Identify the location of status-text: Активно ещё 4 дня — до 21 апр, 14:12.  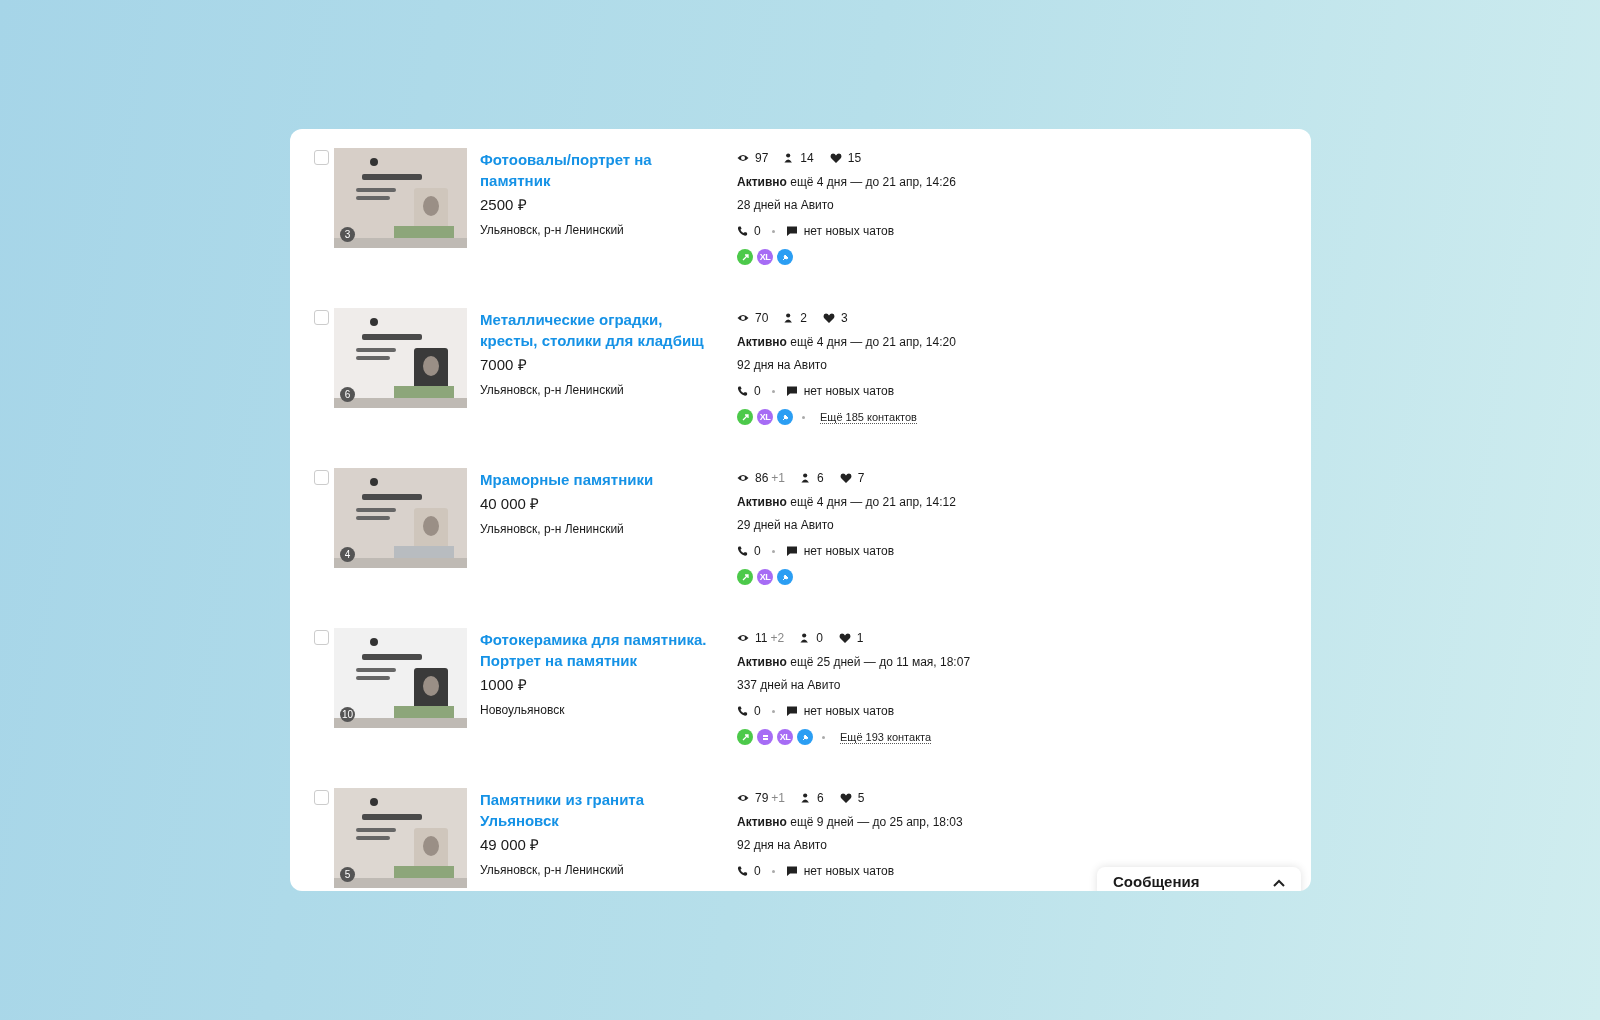
(846, 502).